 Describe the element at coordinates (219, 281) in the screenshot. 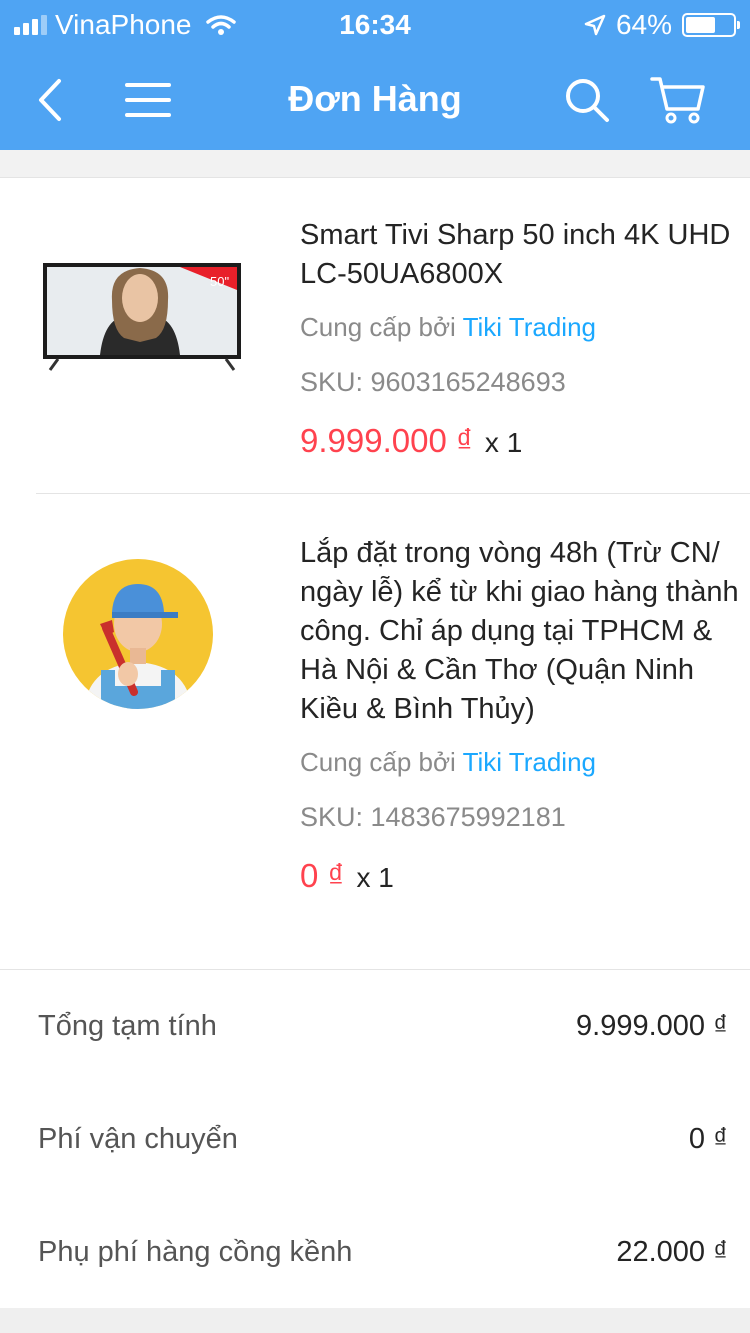

I see `tv-size-badge: 50"` at that location.